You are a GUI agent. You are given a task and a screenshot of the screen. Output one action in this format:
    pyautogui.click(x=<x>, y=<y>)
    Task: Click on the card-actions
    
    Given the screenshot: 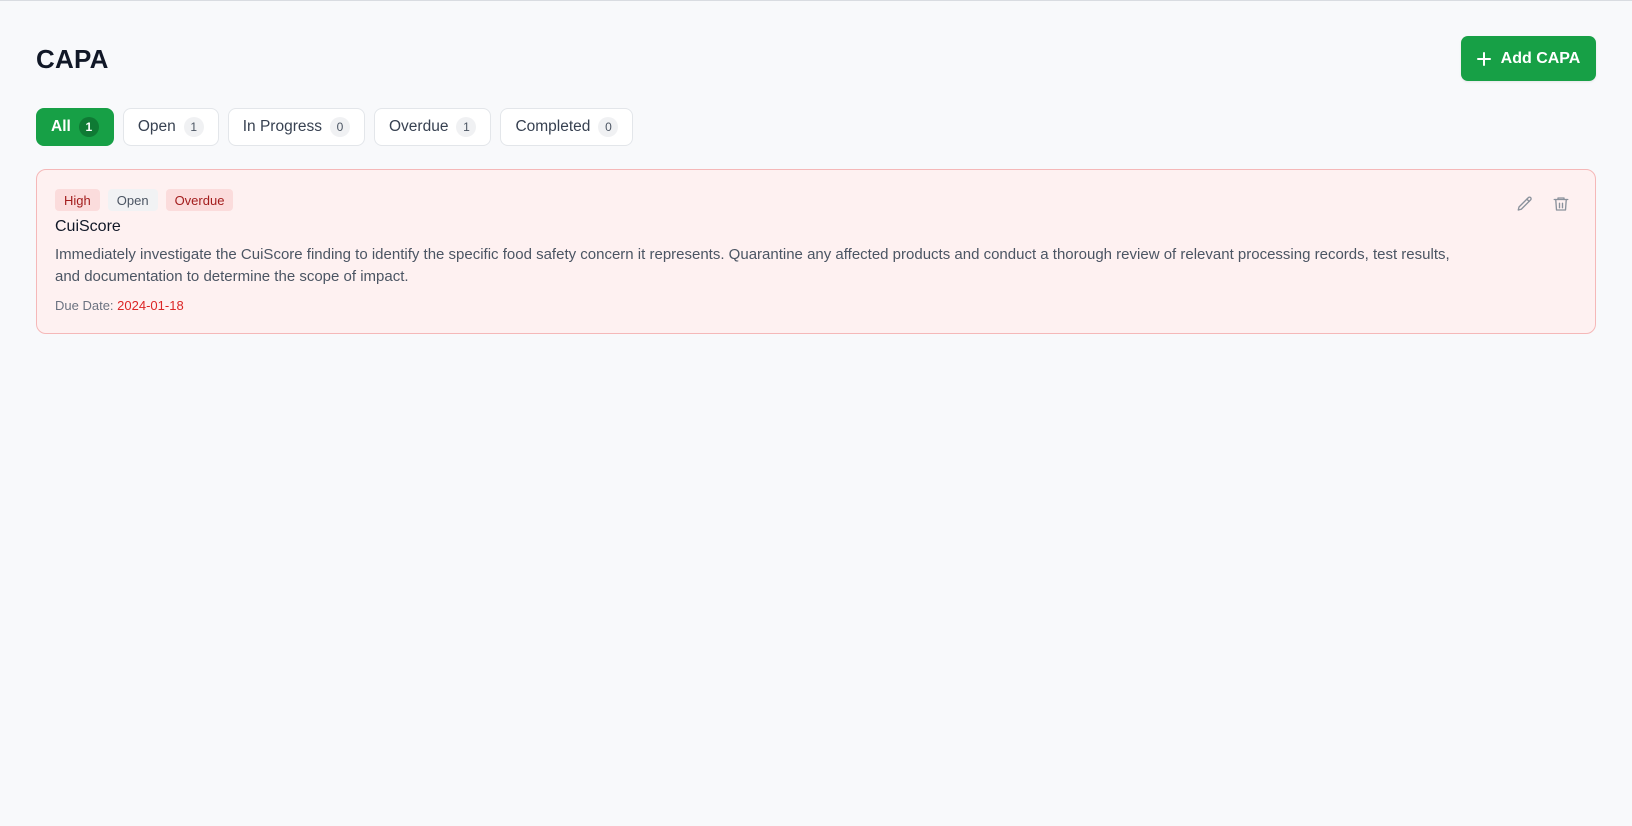 What is the action you would take?
    pyautogui.click(x=1543, y=204)
    